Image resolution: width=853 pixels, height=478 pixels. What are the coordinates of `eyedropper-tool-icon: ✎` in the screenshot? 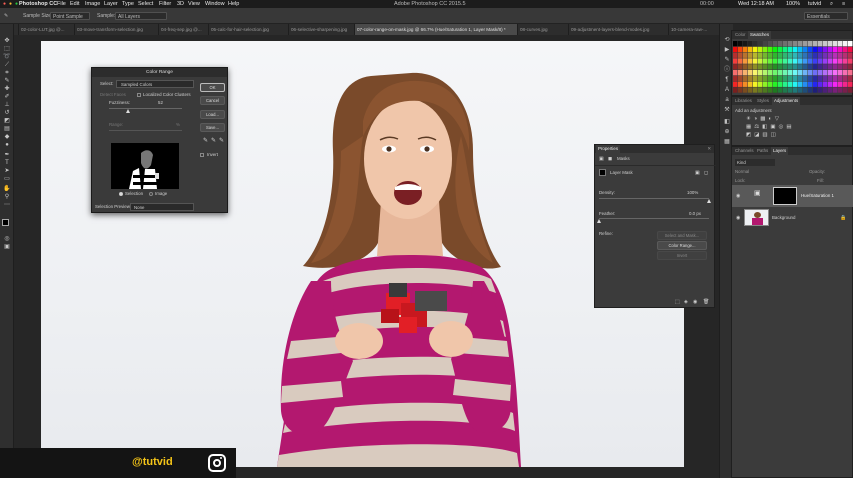 It's located at (6, 16).